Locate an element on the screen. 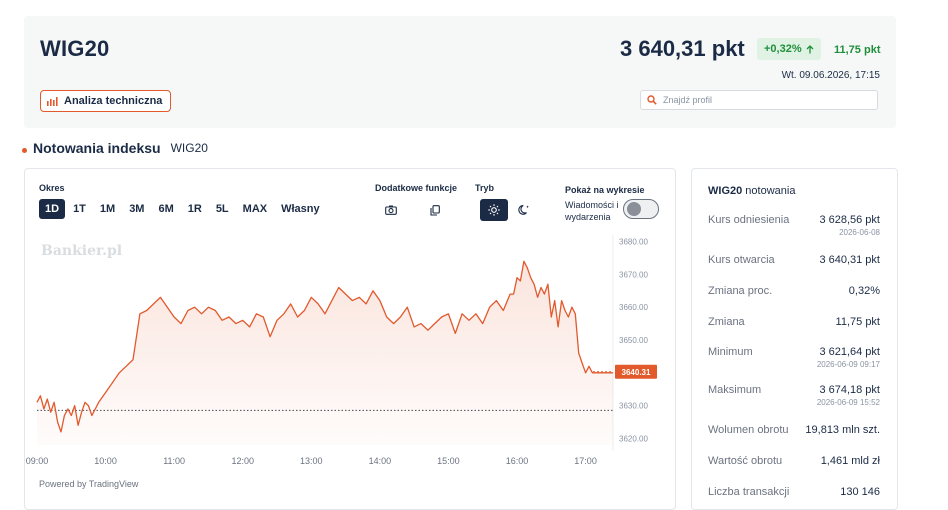  section-title: Notowania indeksu is located at coordinates (97, 148).